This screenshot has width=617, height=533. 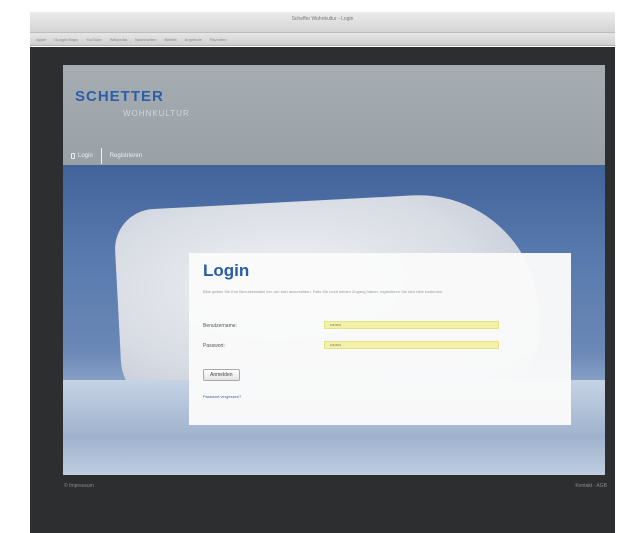 I want to click on login-title: Login, so click(x=226, y=270).